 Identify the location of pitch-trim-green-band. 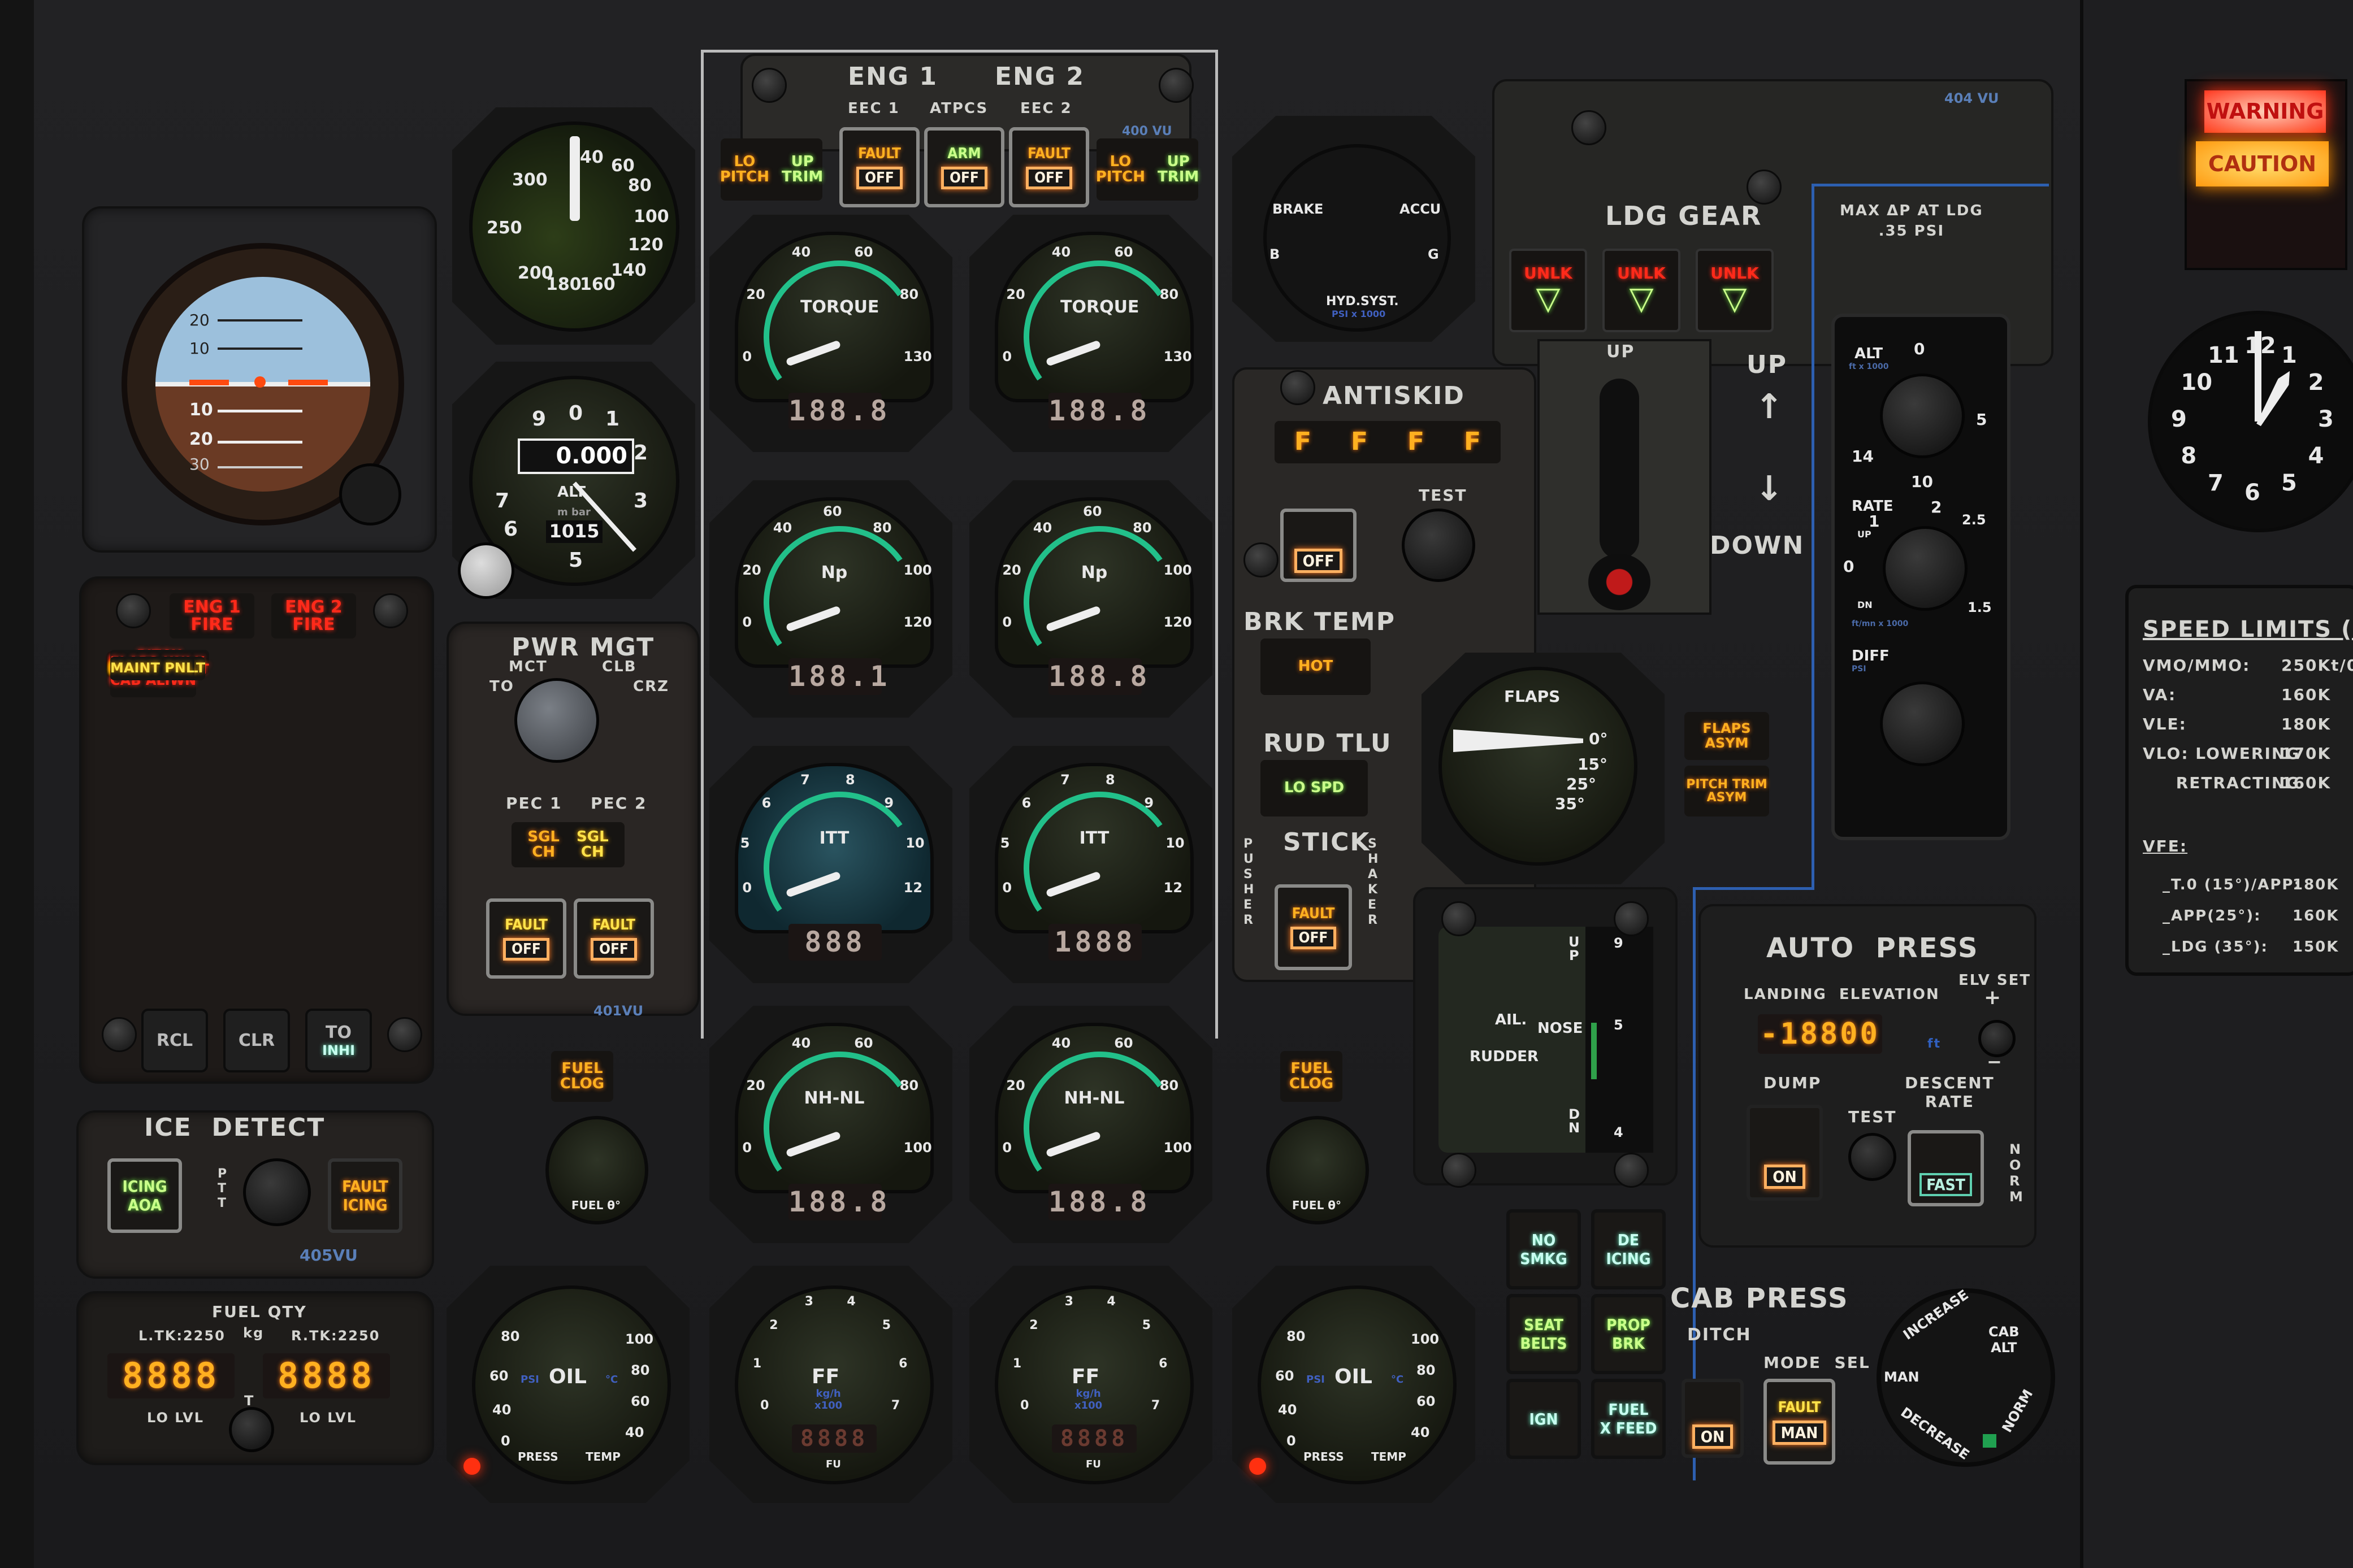
(1594, 1051).